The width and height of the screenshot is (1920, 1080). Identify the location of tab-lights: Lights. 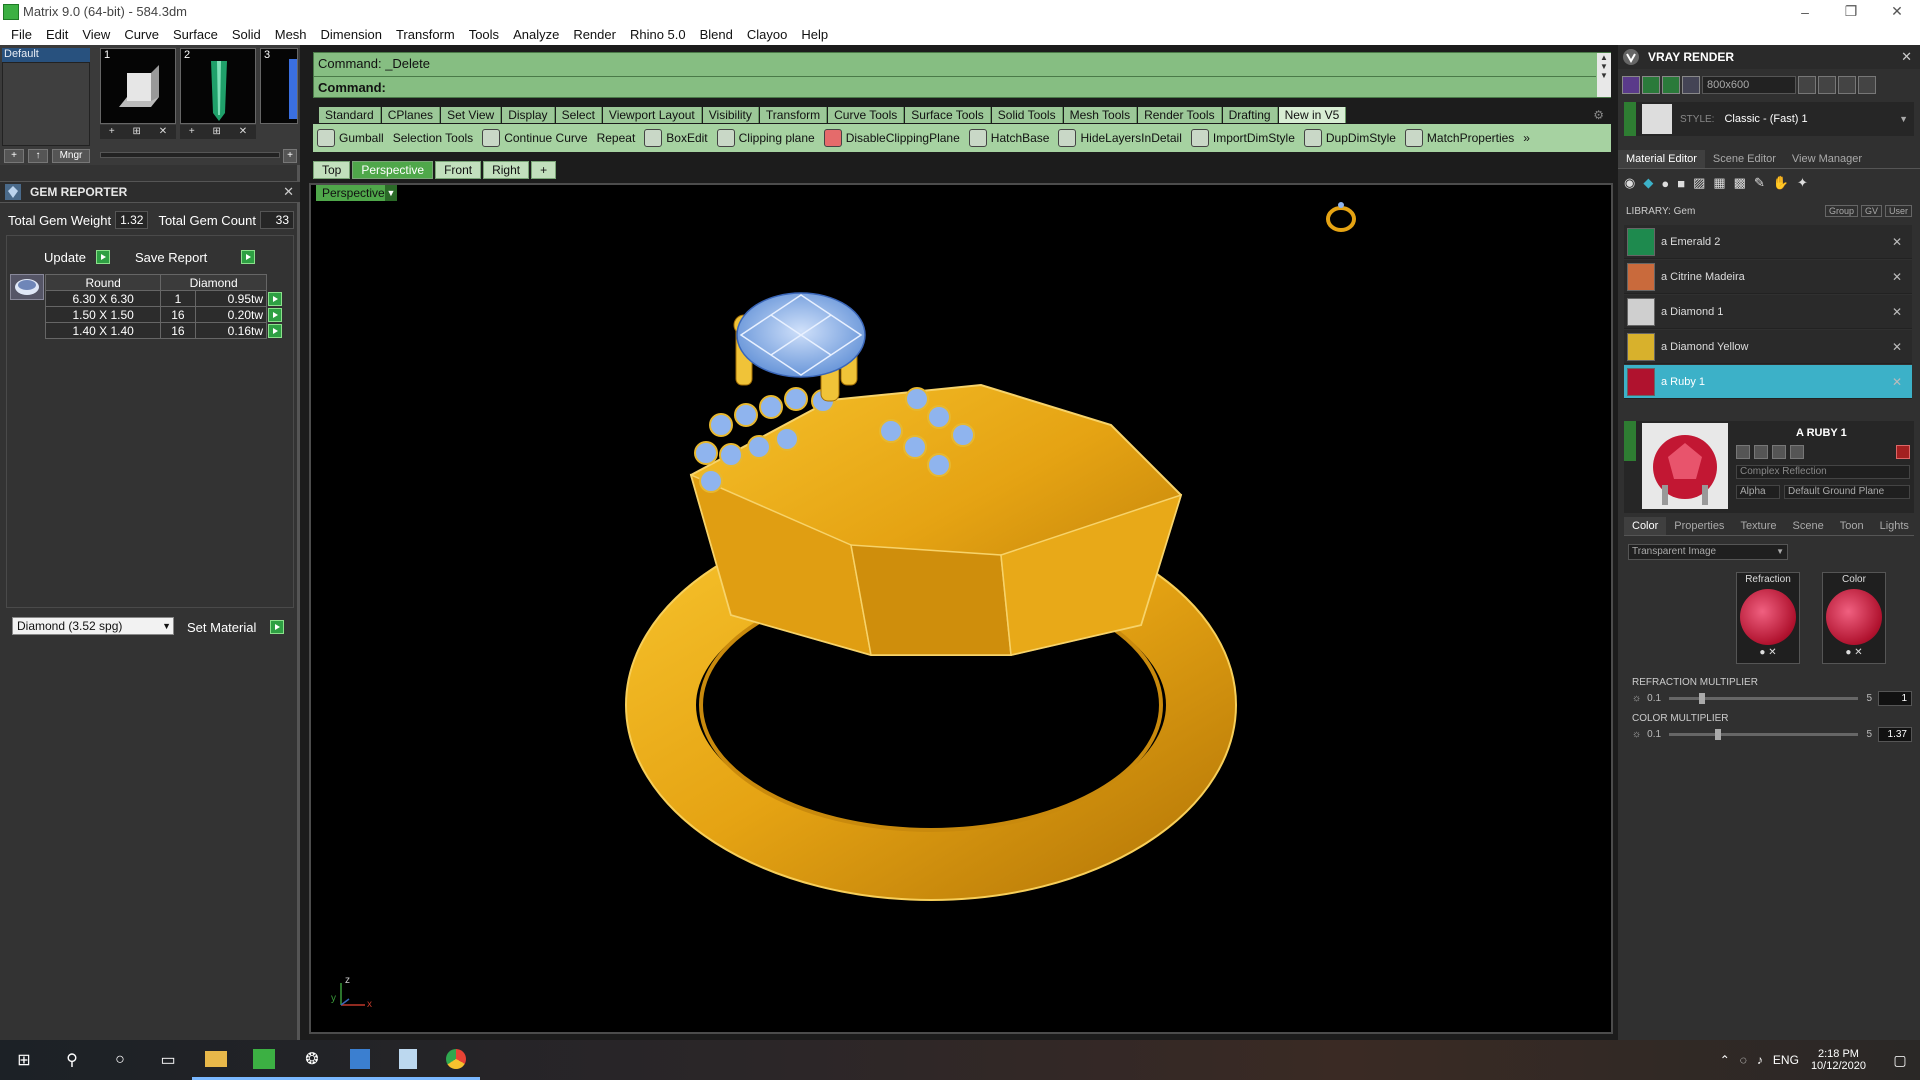
(1894, 526).